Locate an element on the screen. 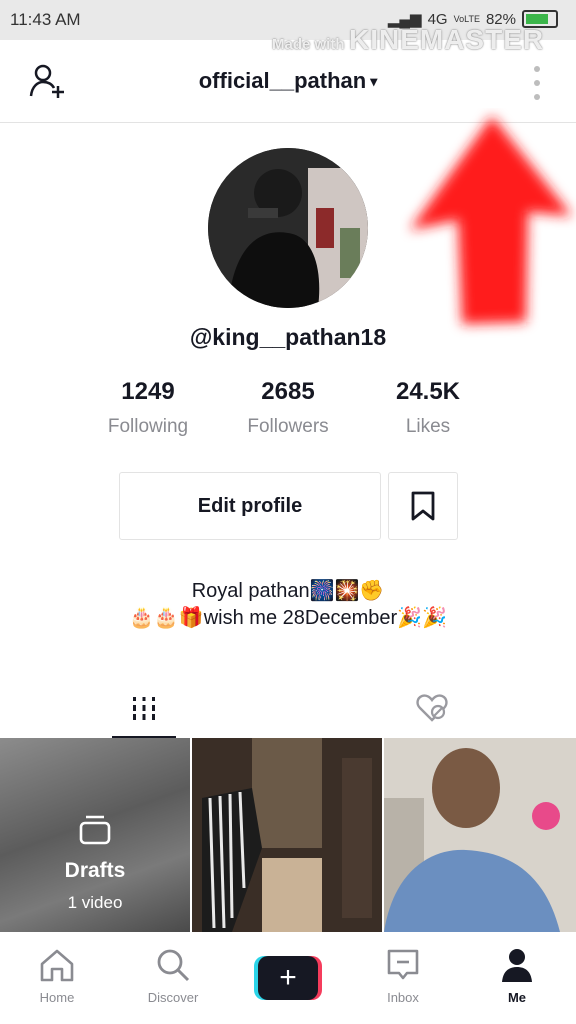  tab-liked is located at coordinates (432, 708).